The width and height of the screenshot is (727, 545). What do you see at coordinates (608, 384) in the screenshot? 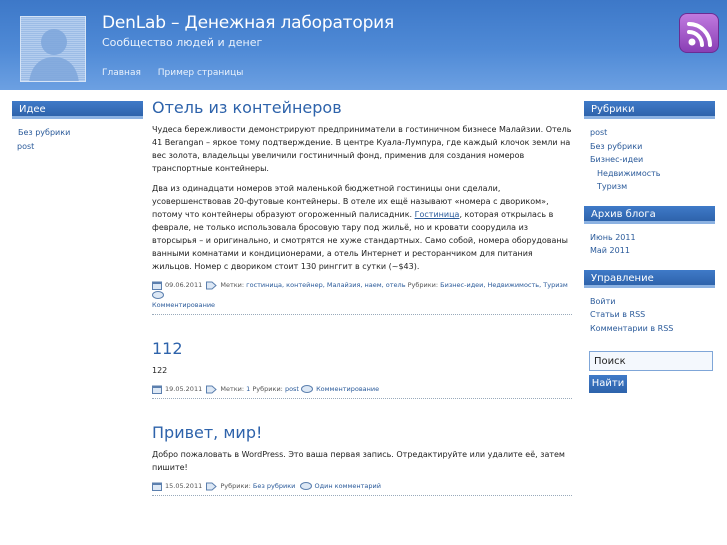
I see `search-button: Найти` at bounding box center [608, 384].